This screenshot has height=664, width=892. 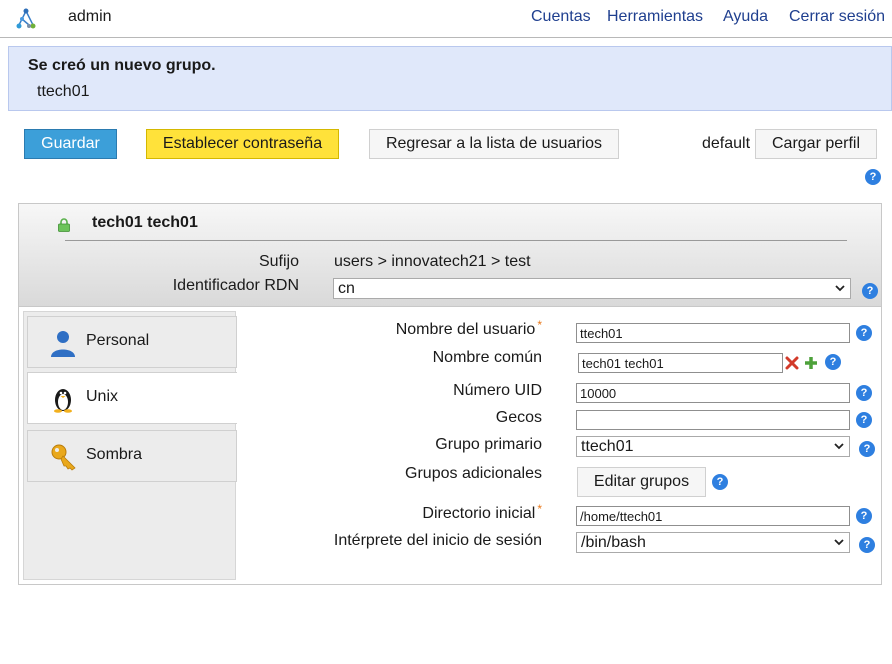 What do you see at coordinates (811, 363) in the screenshot?
I see `add-icon` at bounding box center [811, 363].